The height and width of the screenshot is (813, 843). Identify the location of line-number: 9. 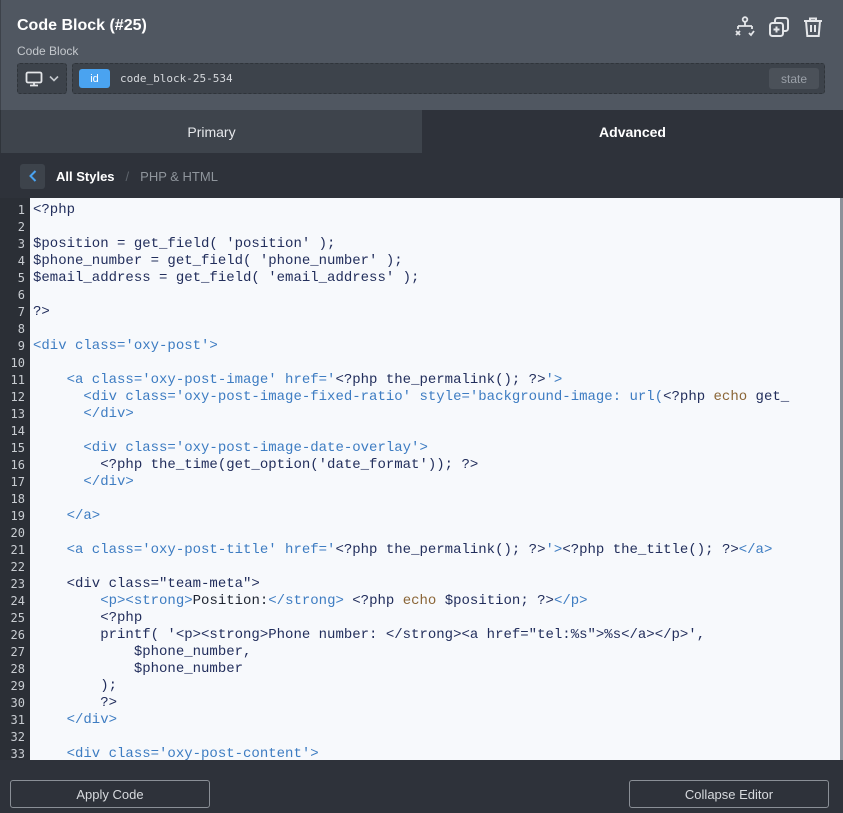
(21, 346).